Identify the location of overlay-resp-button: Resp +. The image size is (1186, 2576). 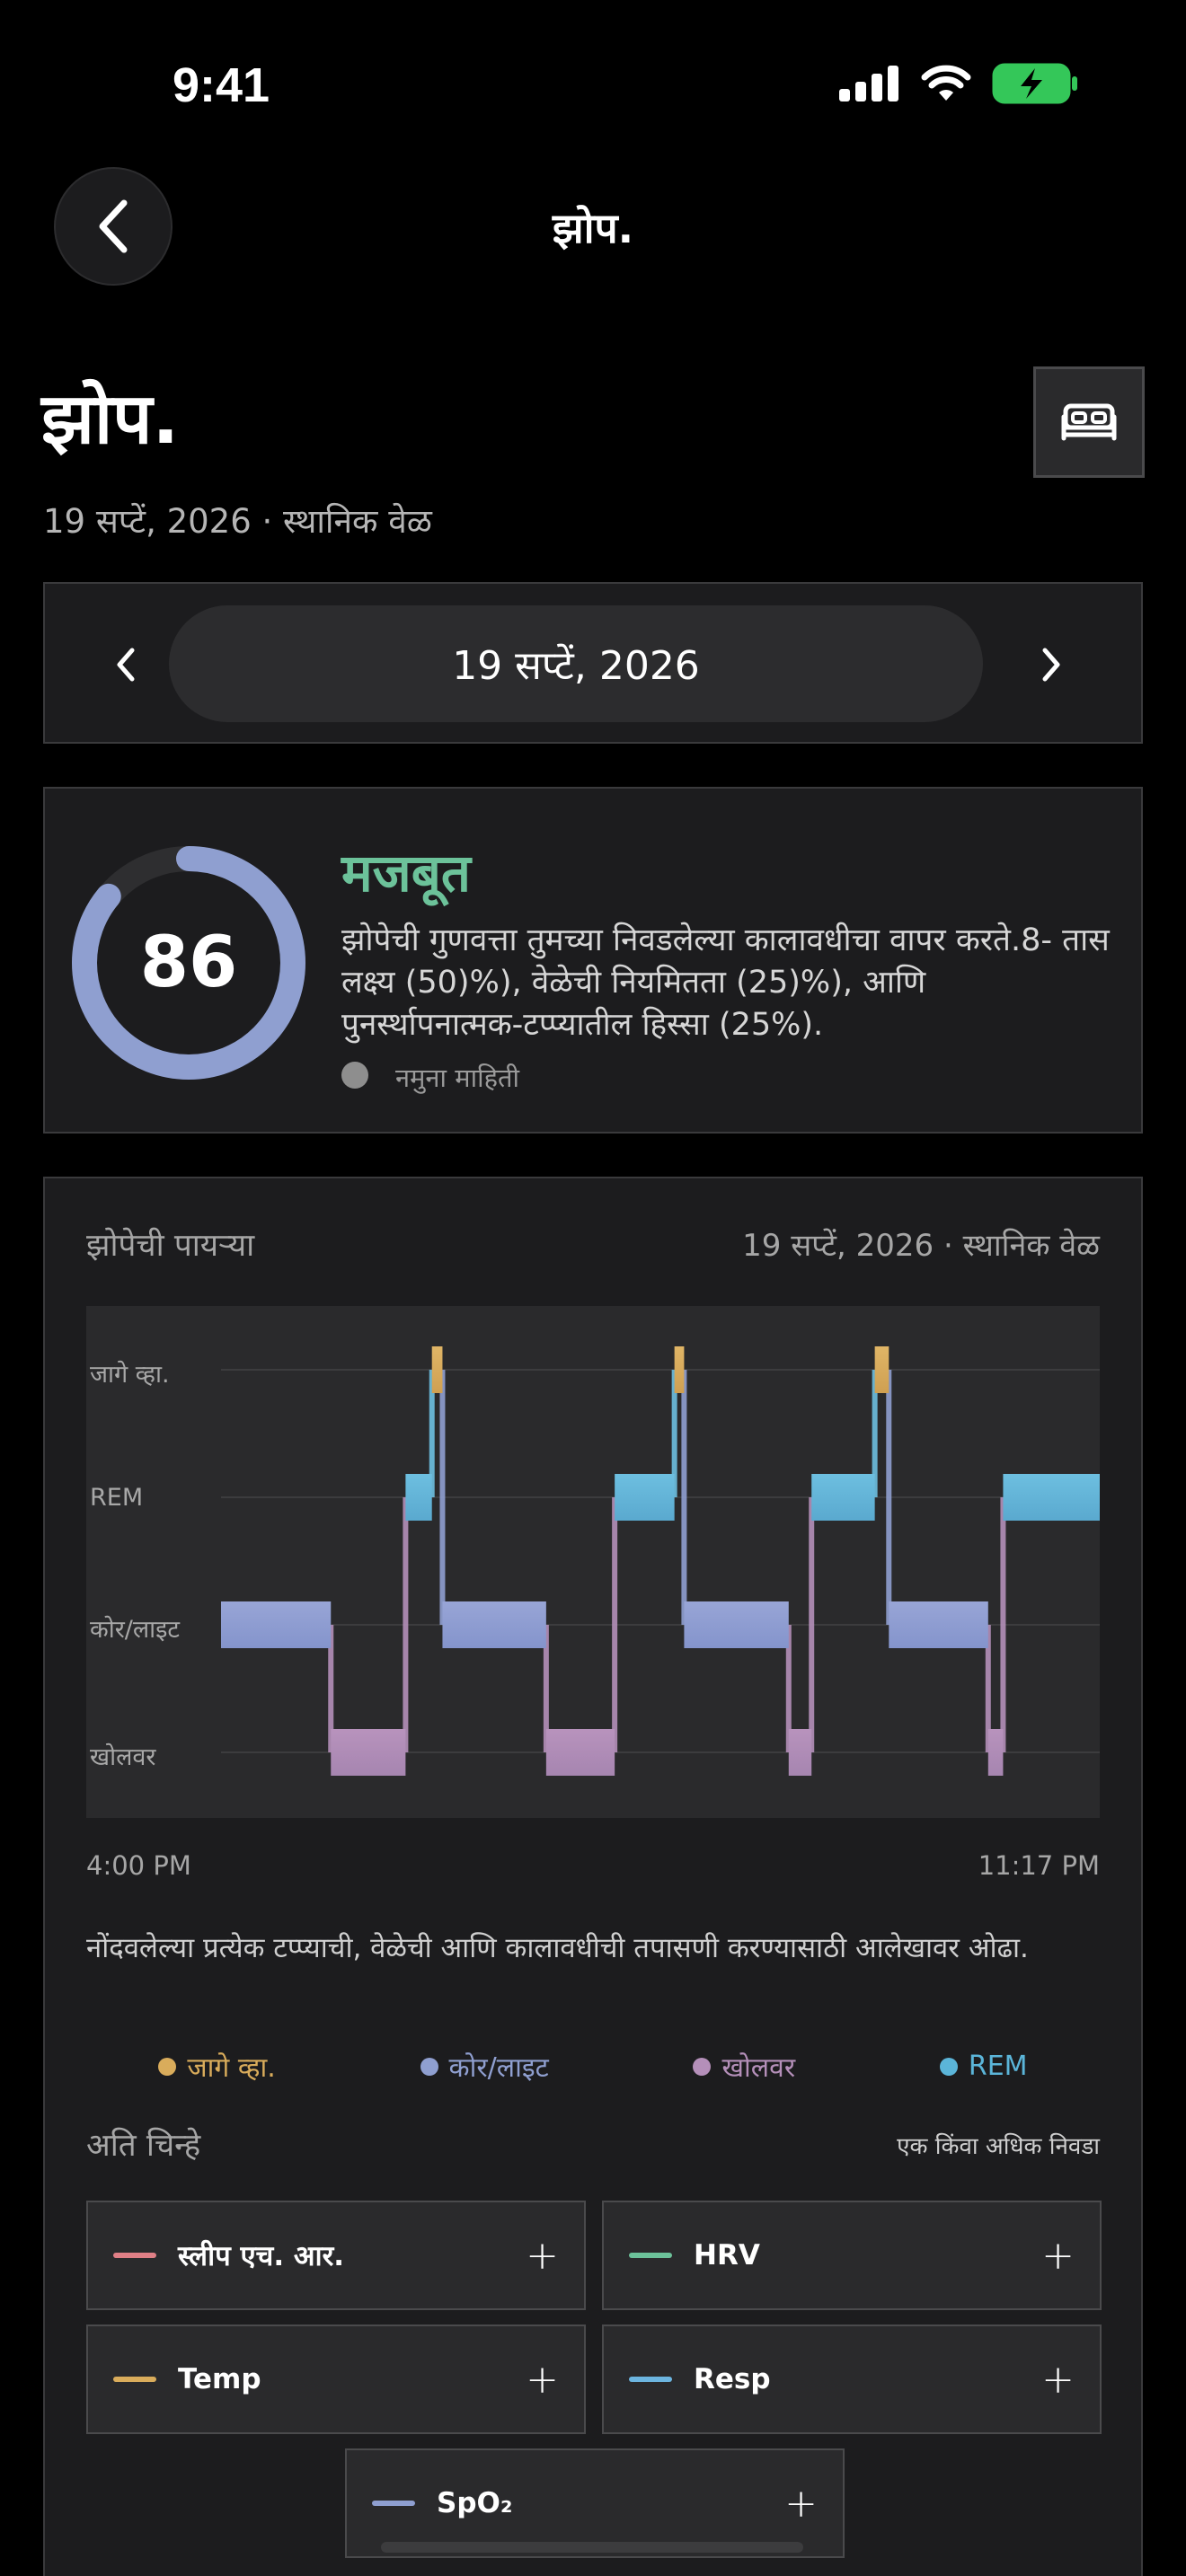
(852, 2379).